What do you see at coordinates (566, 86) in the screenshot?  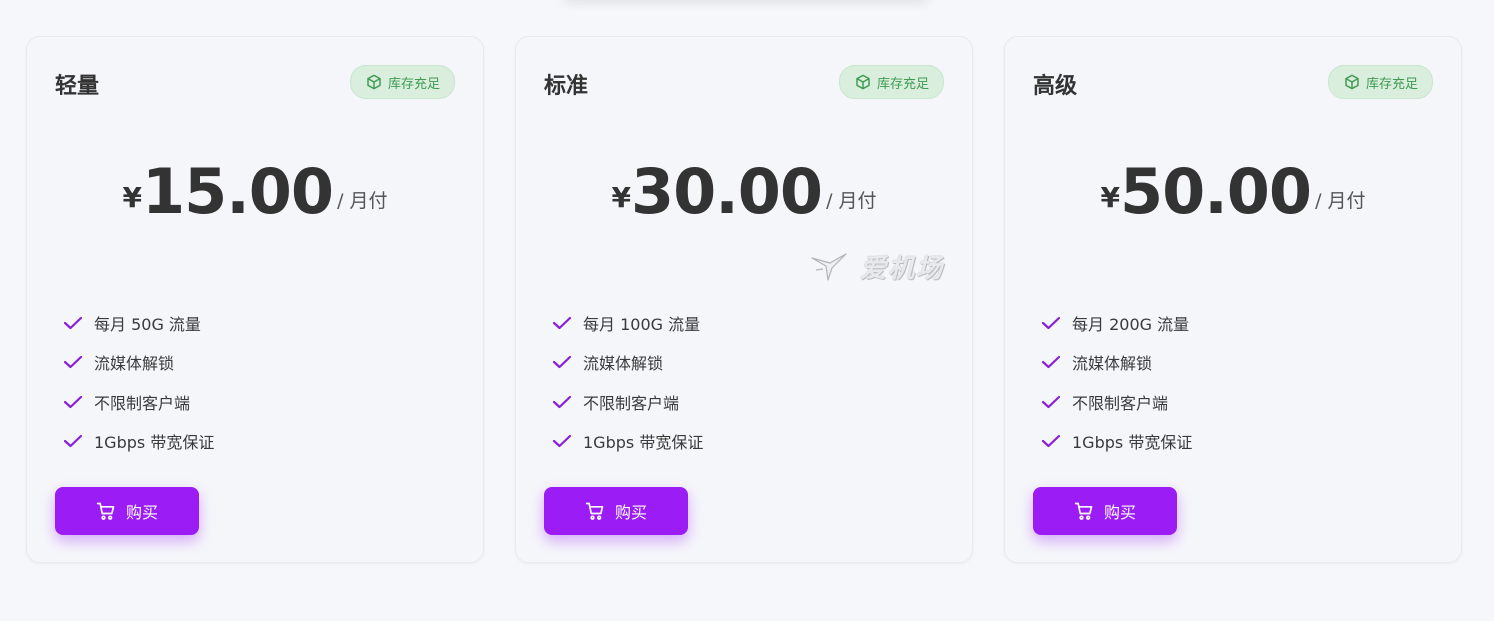 I see `plan-name: 标准` at bounding box center [566, 86].